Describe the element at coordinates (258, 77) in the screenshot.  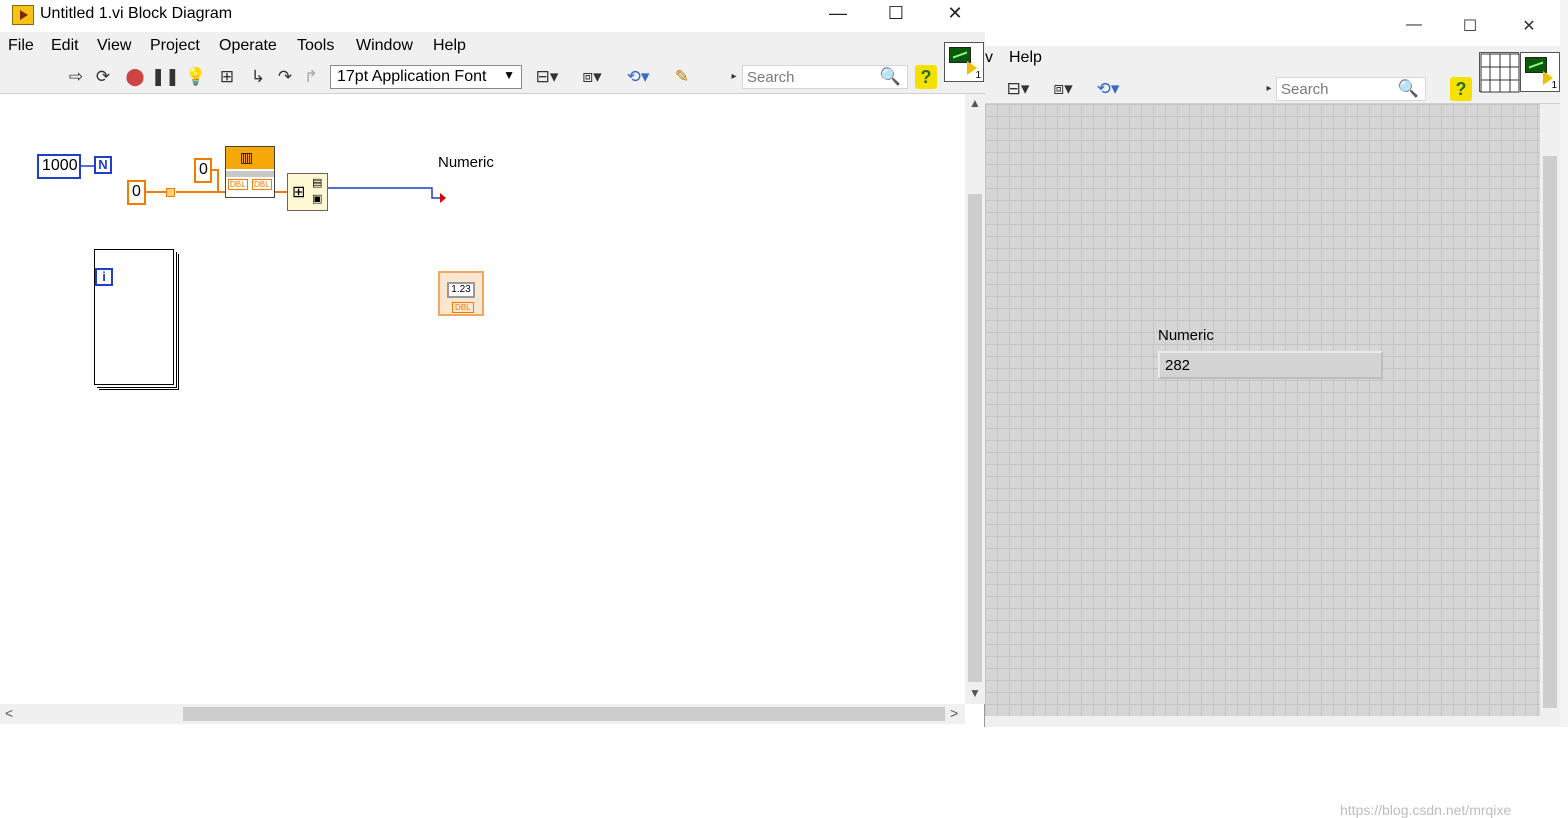
I see `step-into-icon: ↳` at that location.